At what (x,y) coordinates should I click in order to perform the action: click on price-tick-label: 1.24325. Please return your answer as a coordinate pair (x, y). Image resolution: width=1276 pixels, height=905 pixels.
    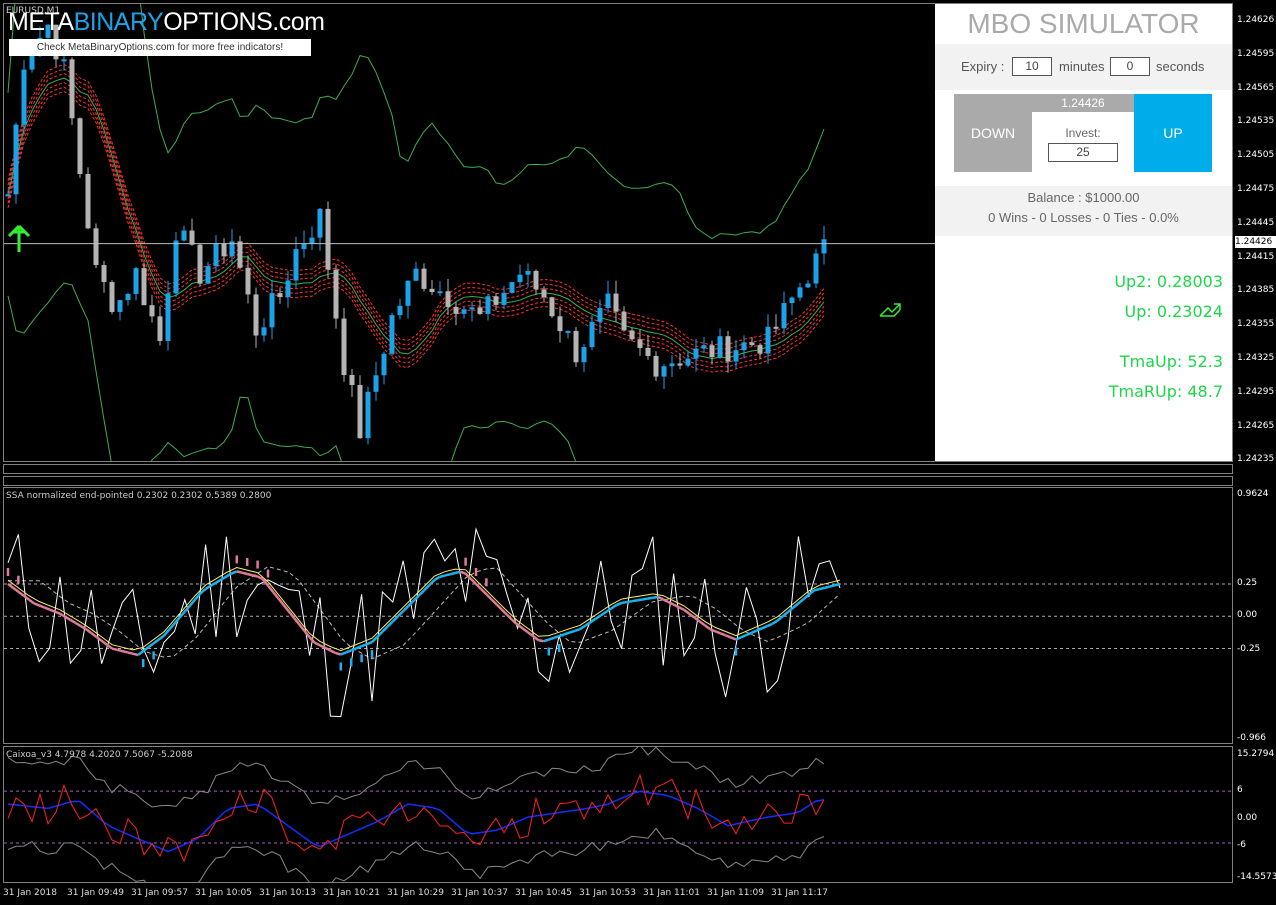
    Looking at the image, I should click on (1256, 358).